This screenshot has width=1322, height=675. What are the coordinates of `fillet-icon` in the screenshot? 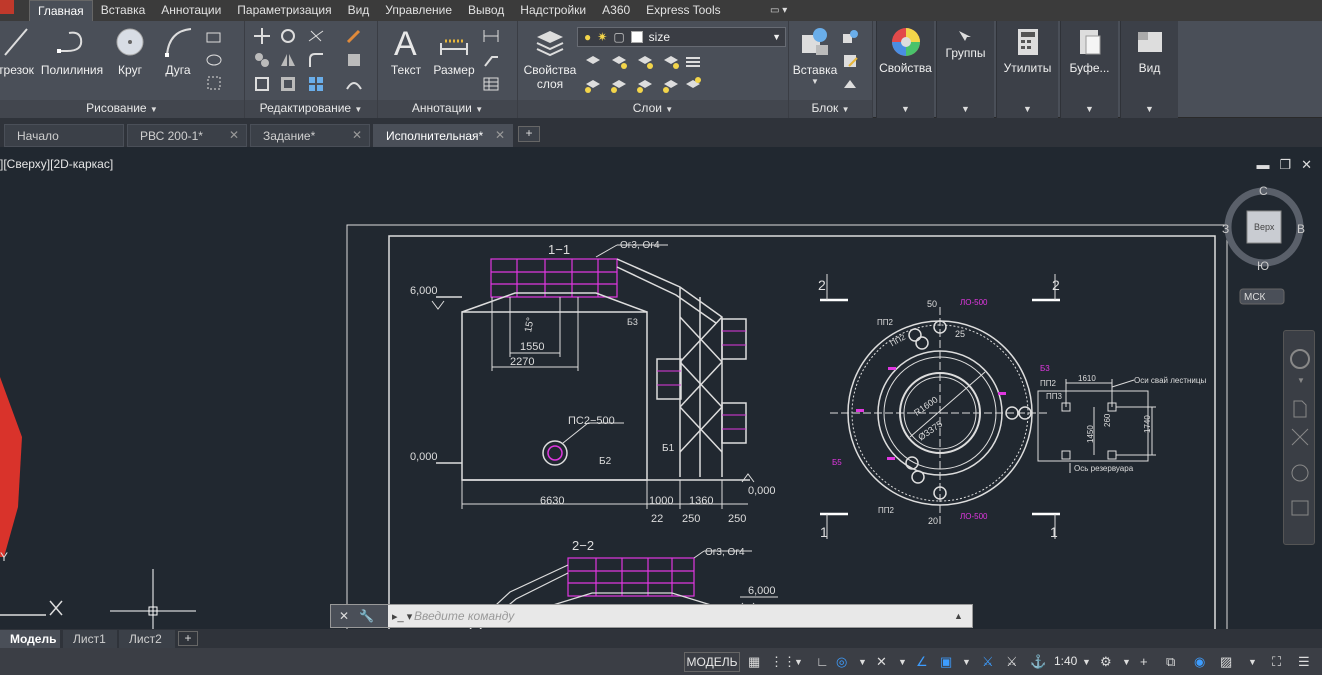 It's located at (316, 60).